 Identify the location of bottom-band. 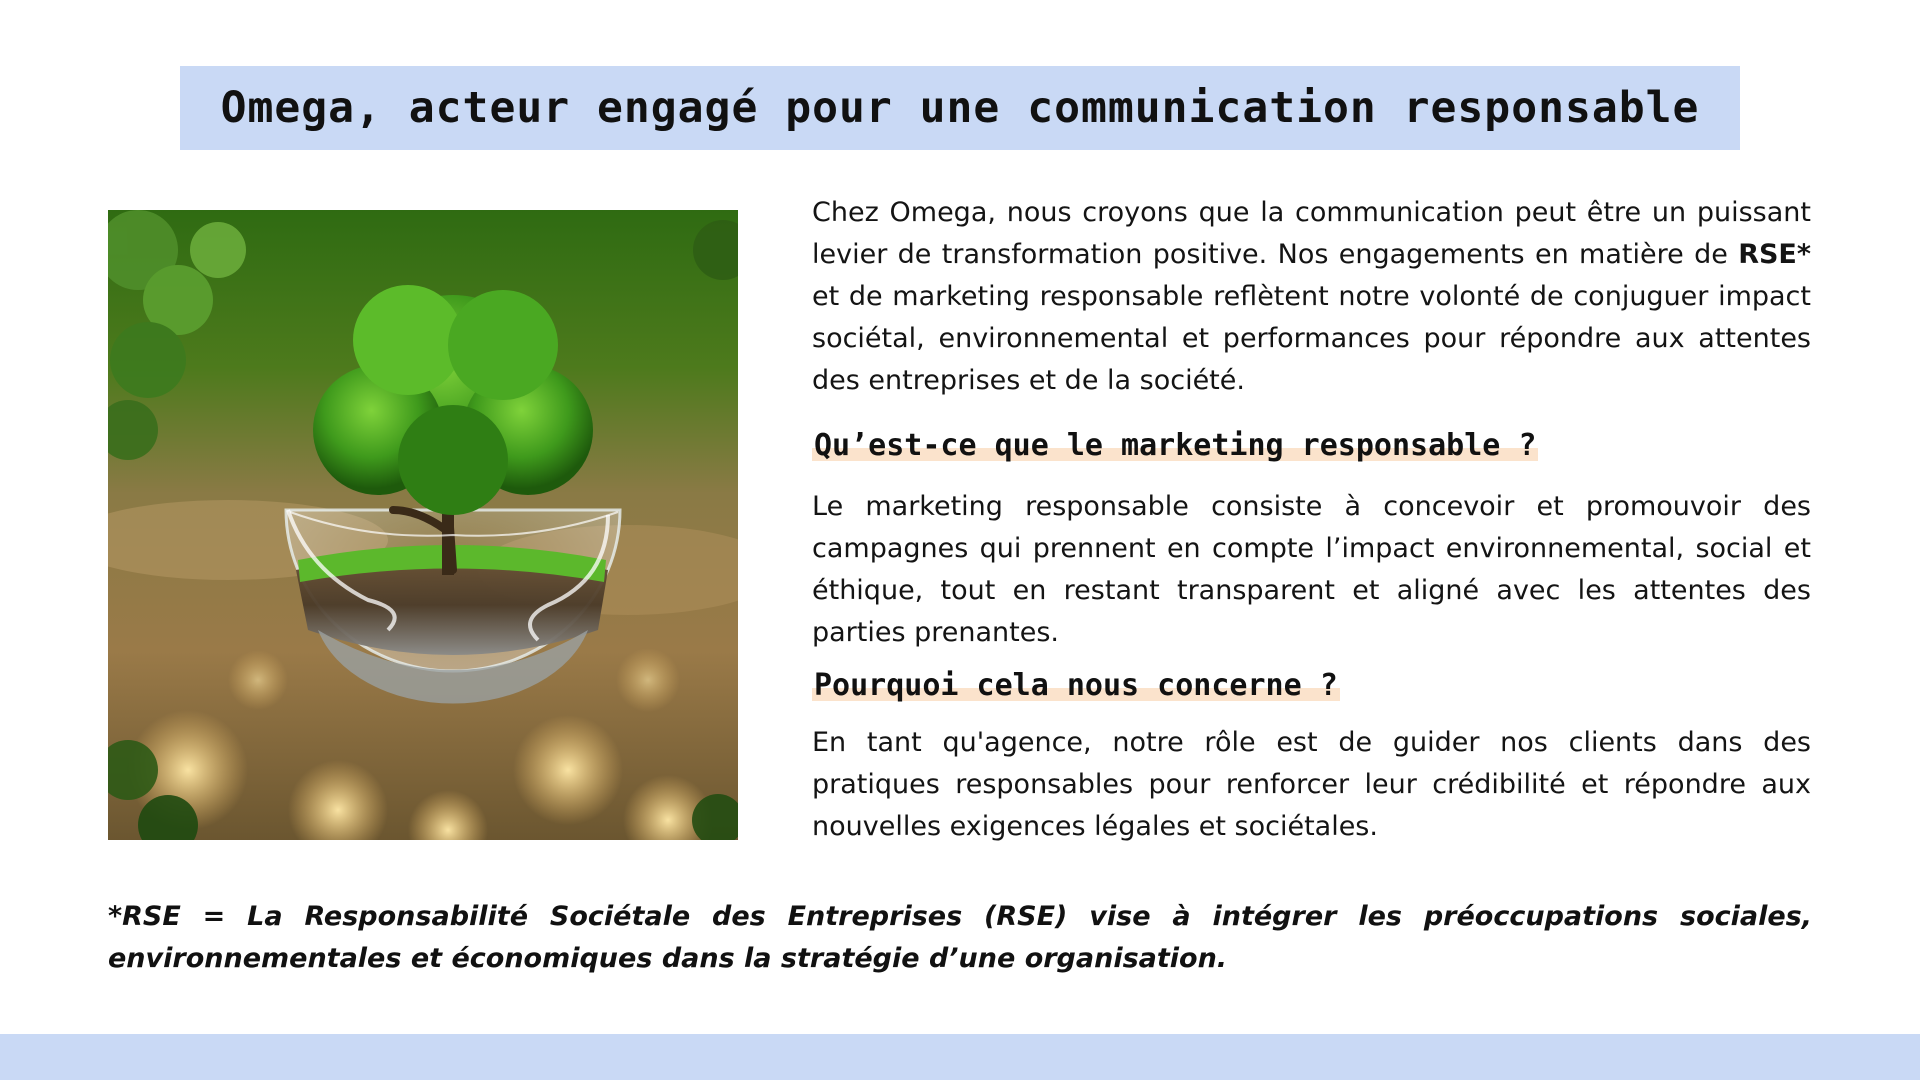
(960, 1057).